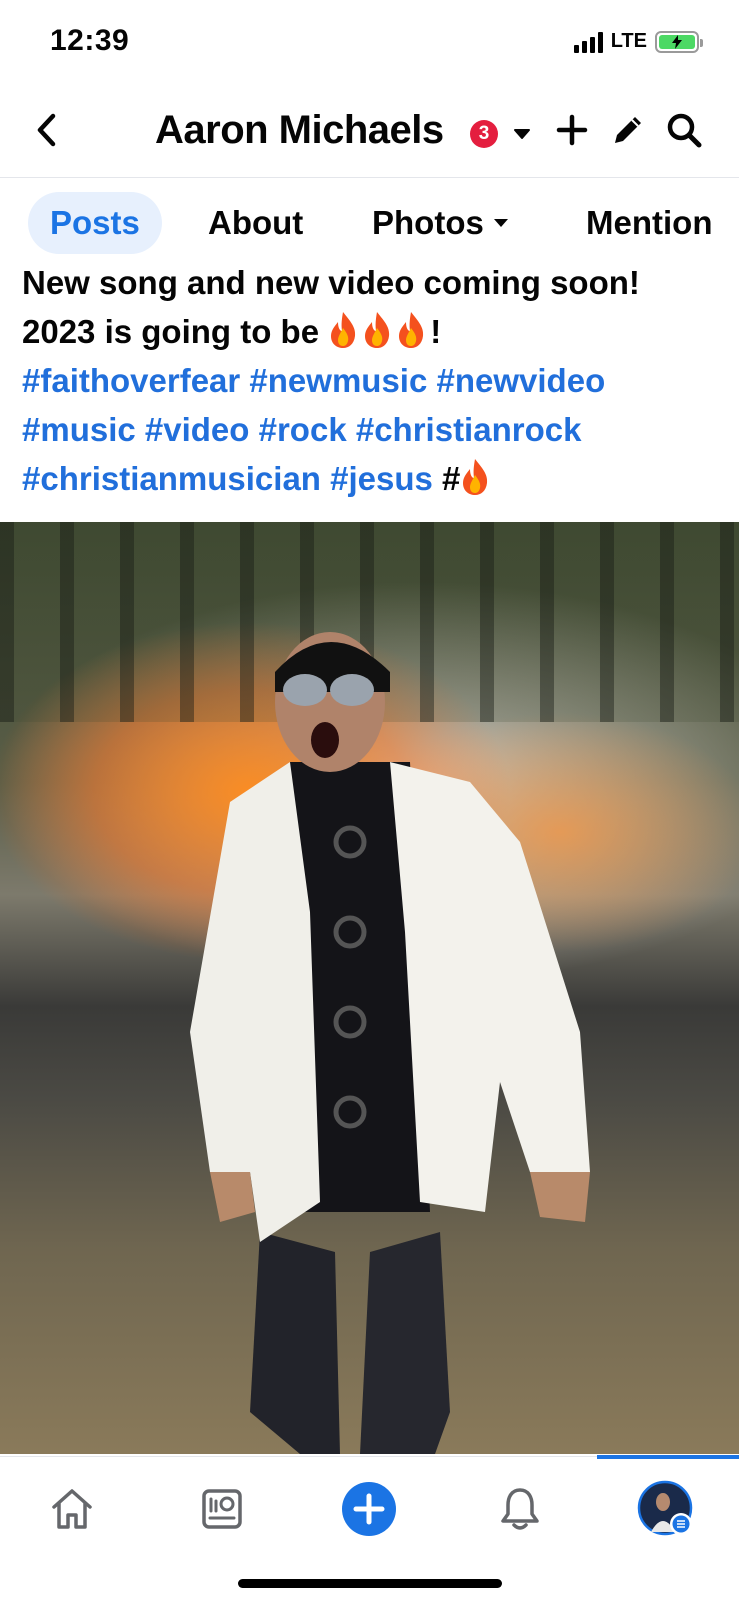 The image size is (739, 1600). I want to click on post-line-2-prefix: 2023 is going to be, so click(171, 331).